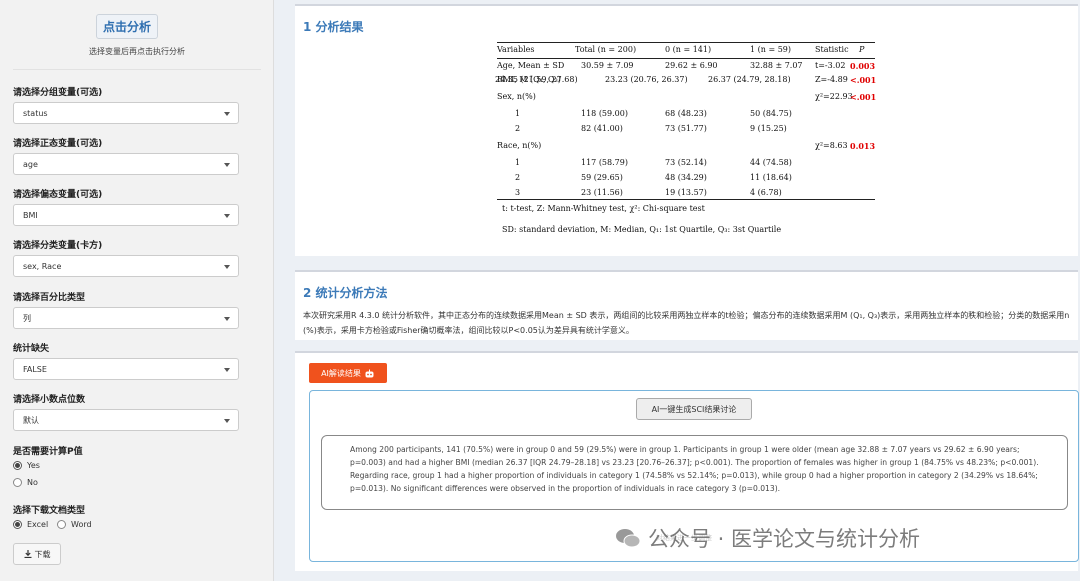 The width and height of the screenshot is (1080, 581). Describe the element at coordinates (49, 400) in the screenshot. I see `decimal-places-label: 请选择小数点位数` at that location.